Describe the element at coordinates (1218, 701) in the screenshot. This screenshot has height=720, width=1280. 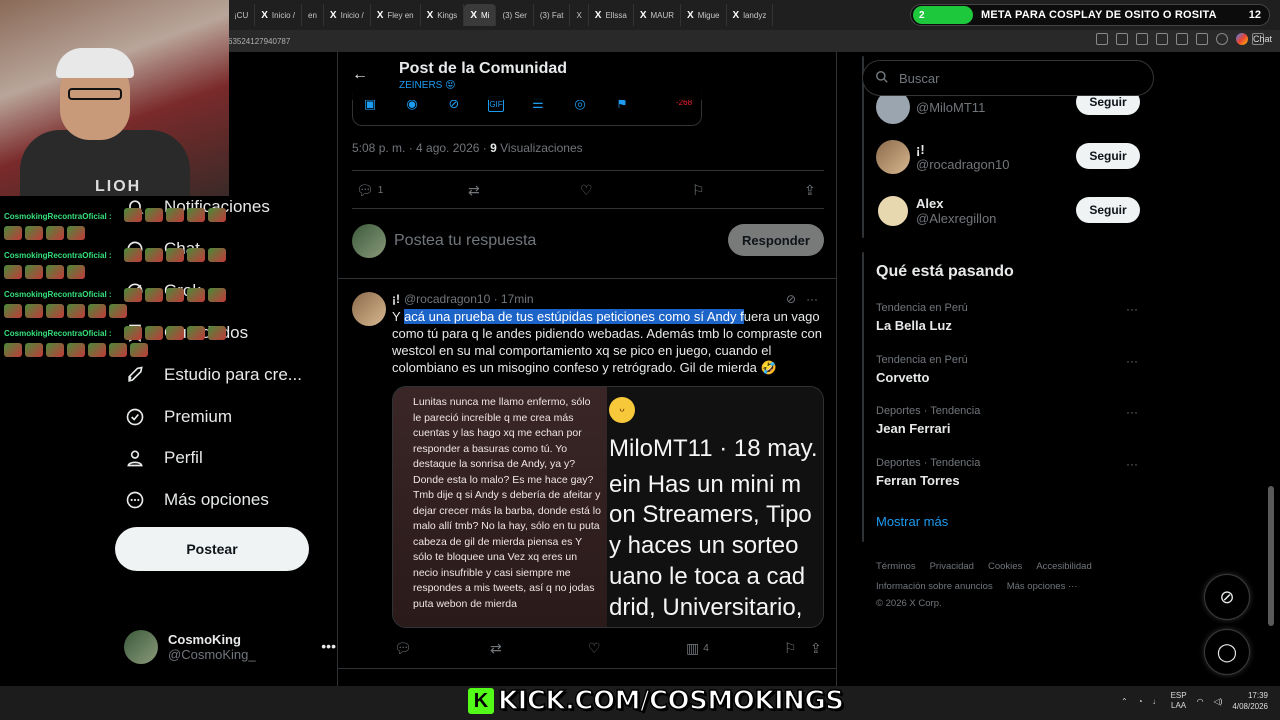
I see `volume-icon: ◁)` at that location.